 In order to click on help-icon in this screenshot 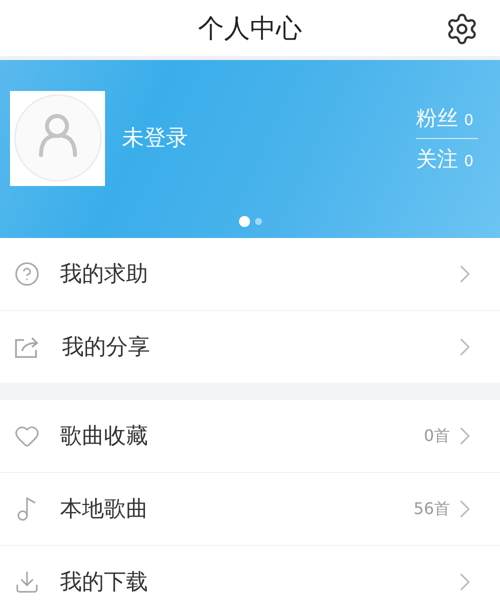, I will do `click(27, 274)`.